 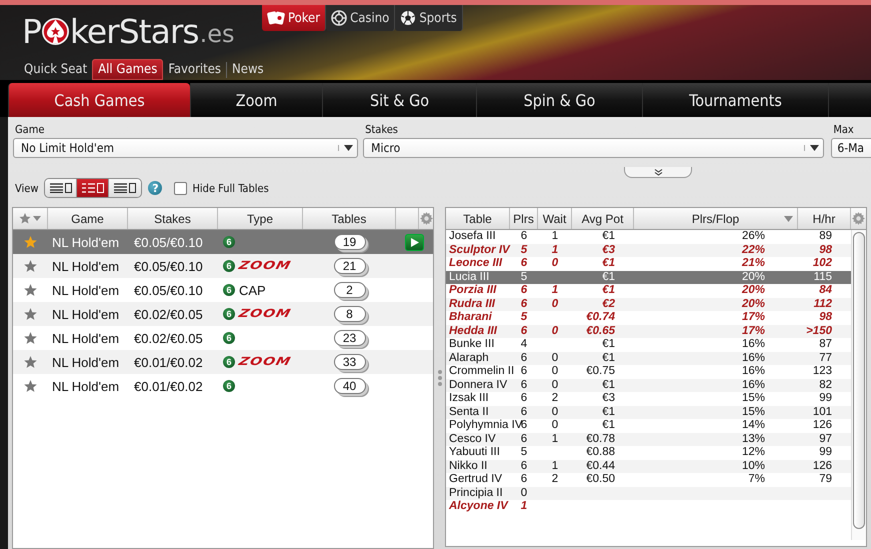 I want to click on table-row: Donnera IV 6 0 €1 16% 82, so click(x=648, y=385).